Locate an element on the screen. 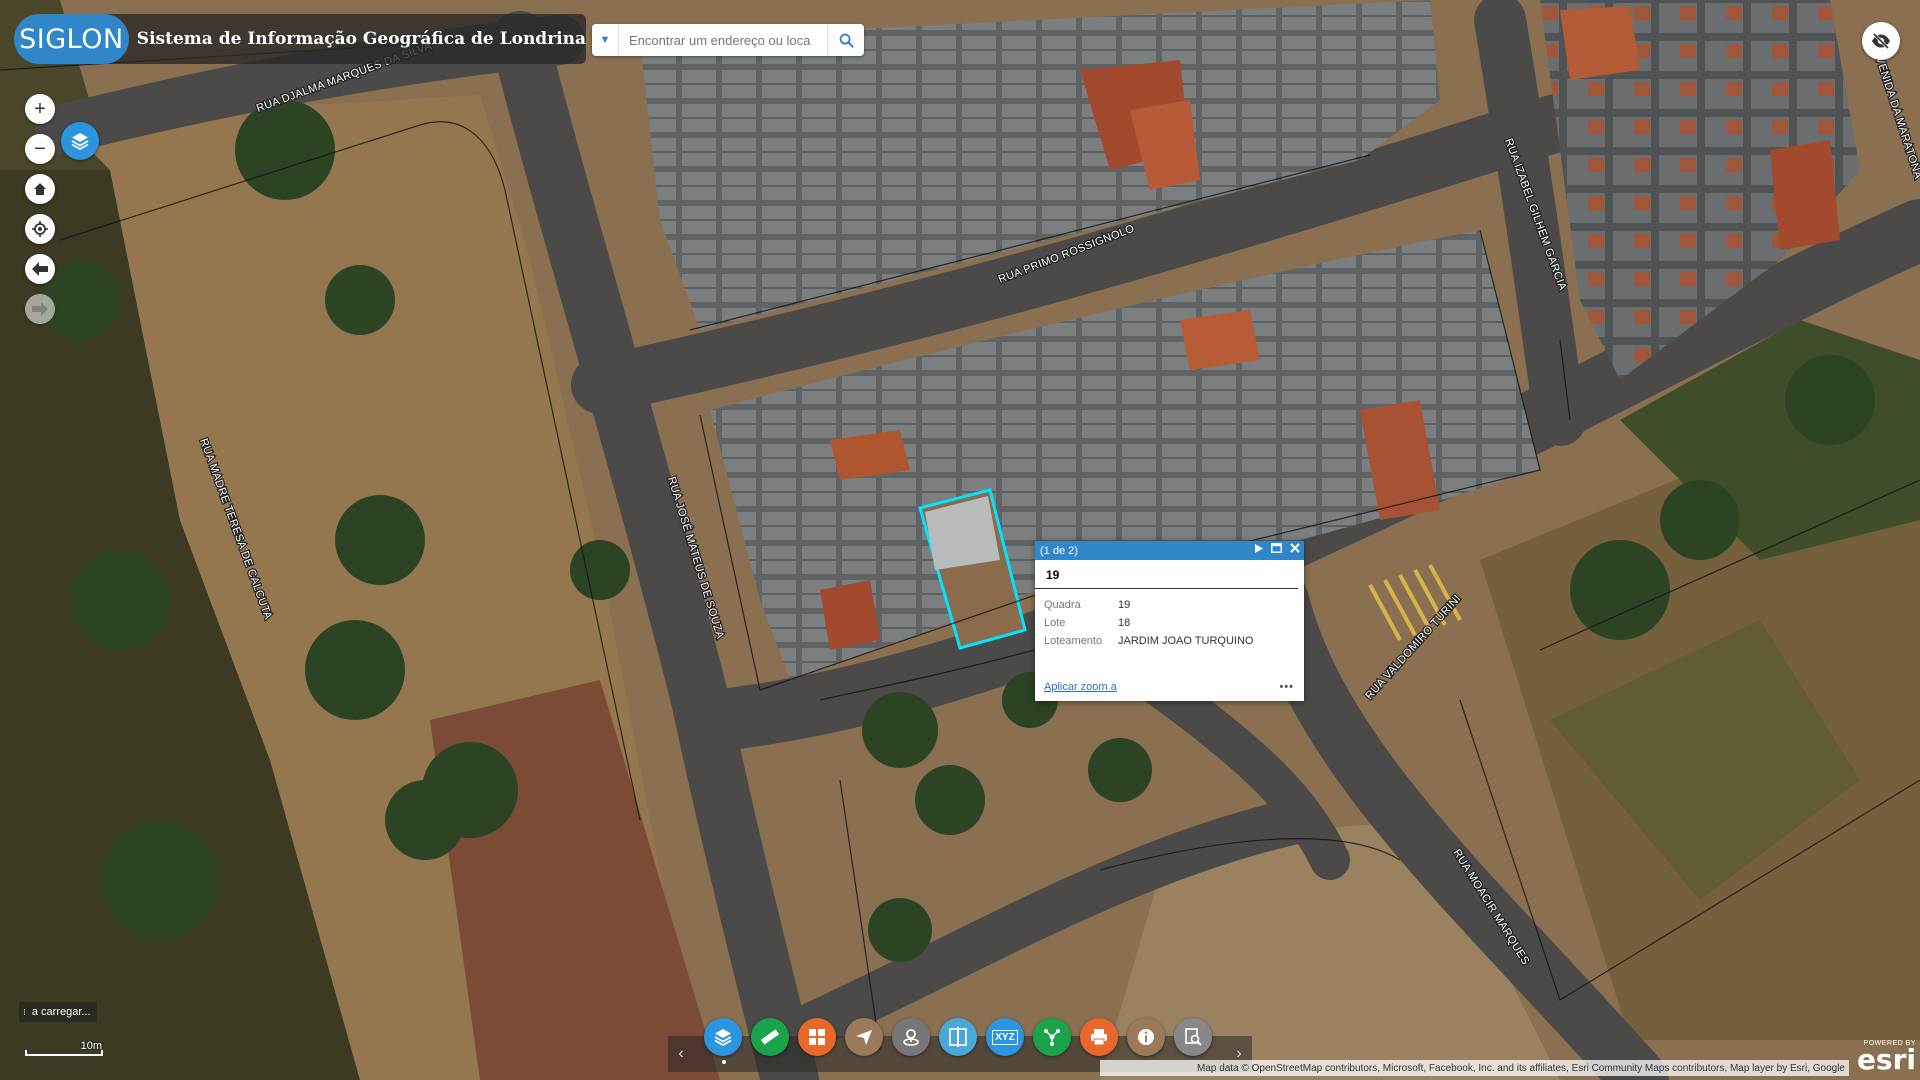  previous-extent-button is located at coordinates (40, 269).